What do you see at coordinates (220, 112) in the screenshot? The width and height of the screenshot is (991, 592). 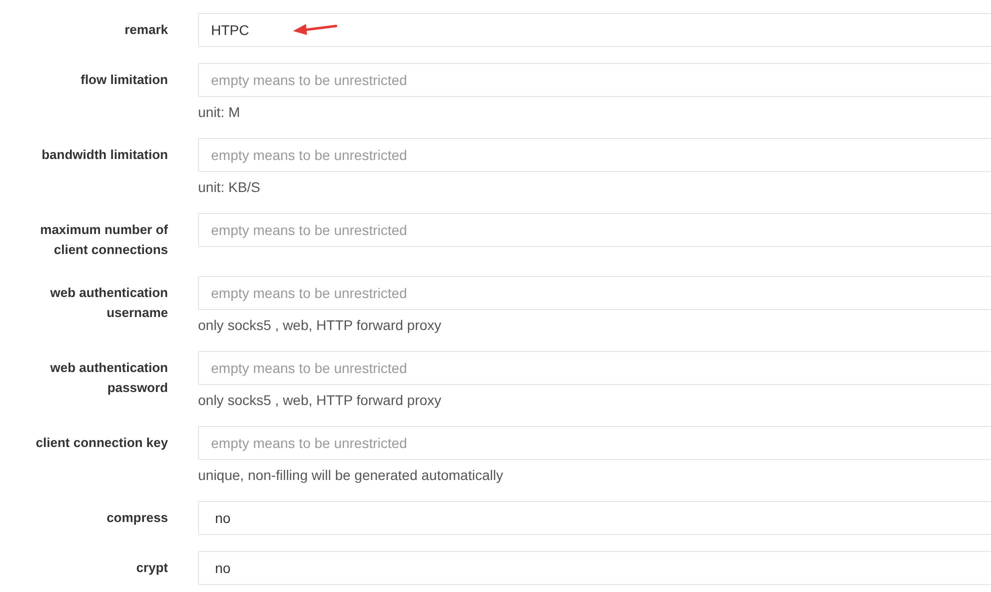 I see `help-text: unit: M` at bounding box center [220, 112].